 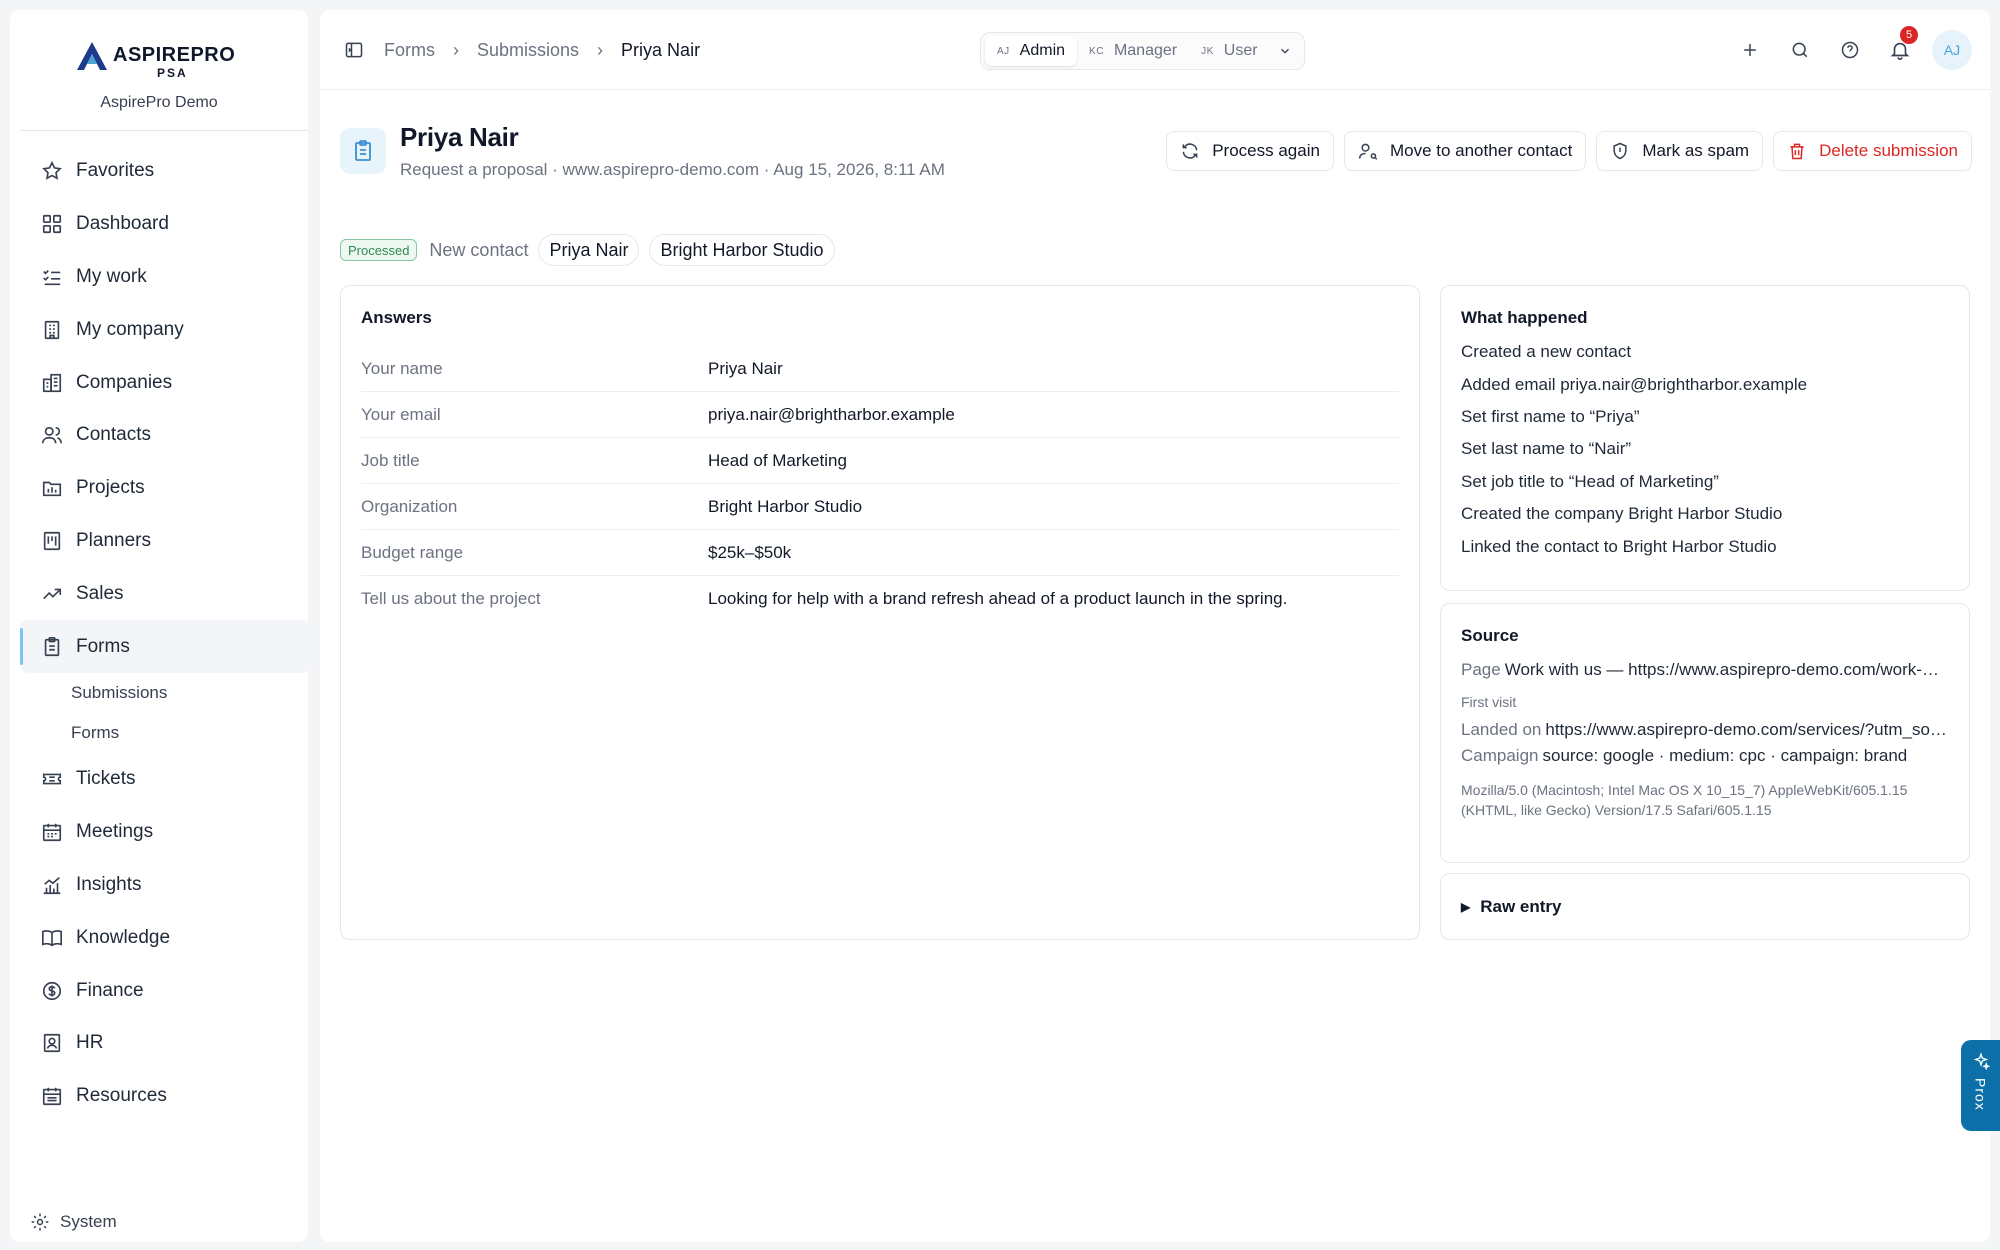 I want to click on help-icon, so click(x=1850, y=50).